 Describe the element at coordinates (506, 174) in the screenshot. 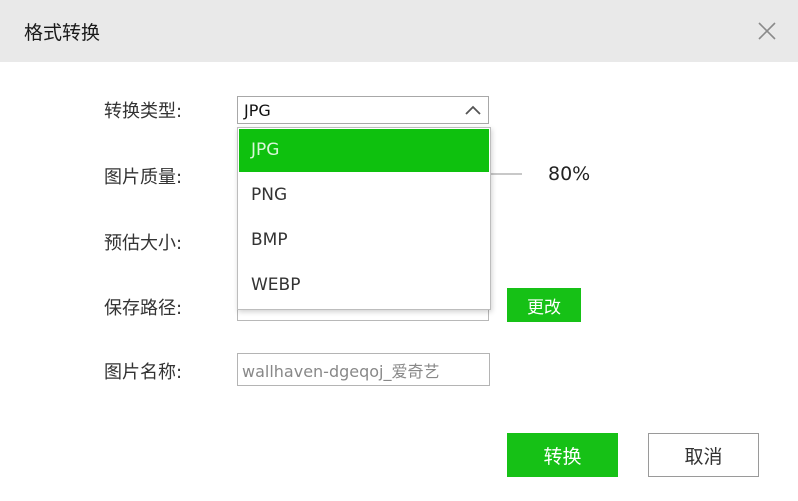

I see `quality-slider` at that location.